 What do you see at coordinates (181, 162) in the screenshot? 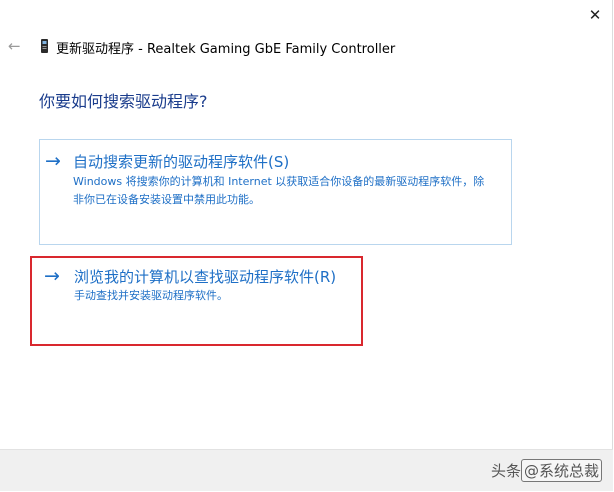
I see `auto-search-title: 自动搜索更新的驱动程序软件(S)` at bounding box center [181, 162].